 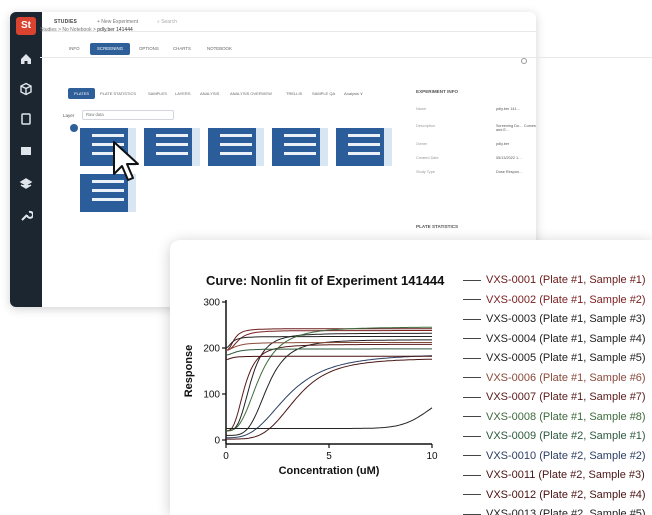 I want to click on home-icon, so click(x=26, y=59).